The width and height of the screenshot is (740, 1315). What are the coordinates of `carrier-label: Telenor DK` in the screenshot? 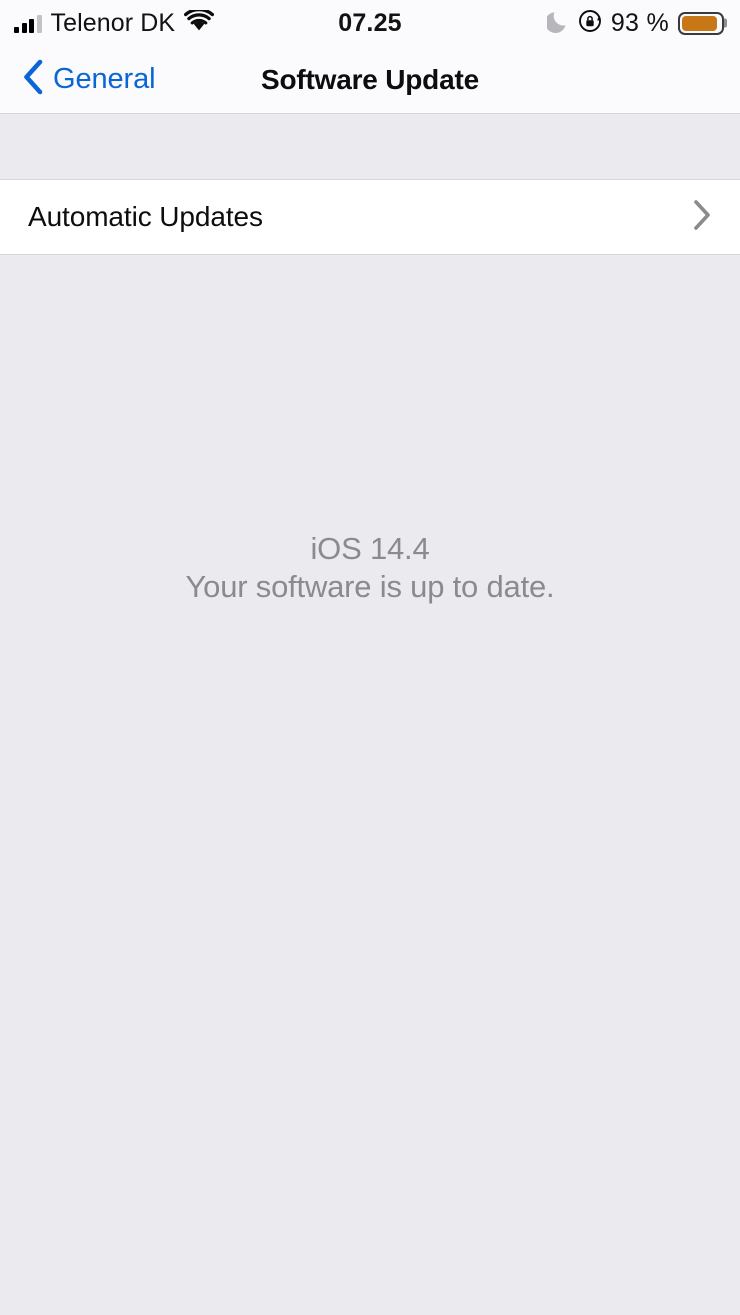 It's located at (113, 22).